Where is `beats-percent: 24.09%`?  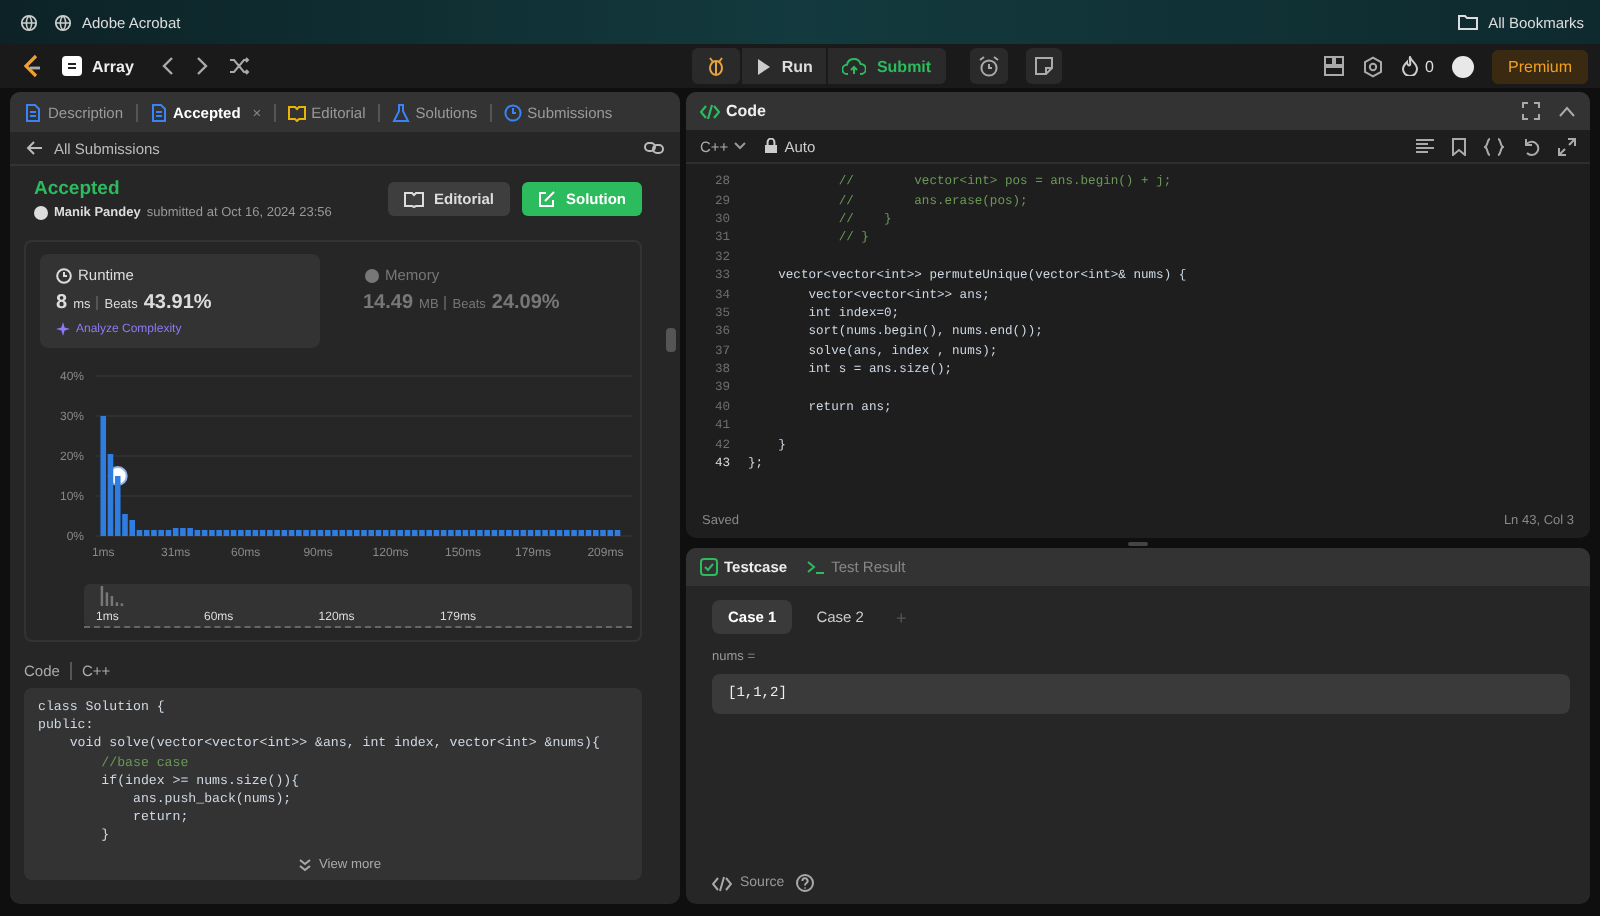
beats-percent: 24.09% is located at coordinates (525, 303).